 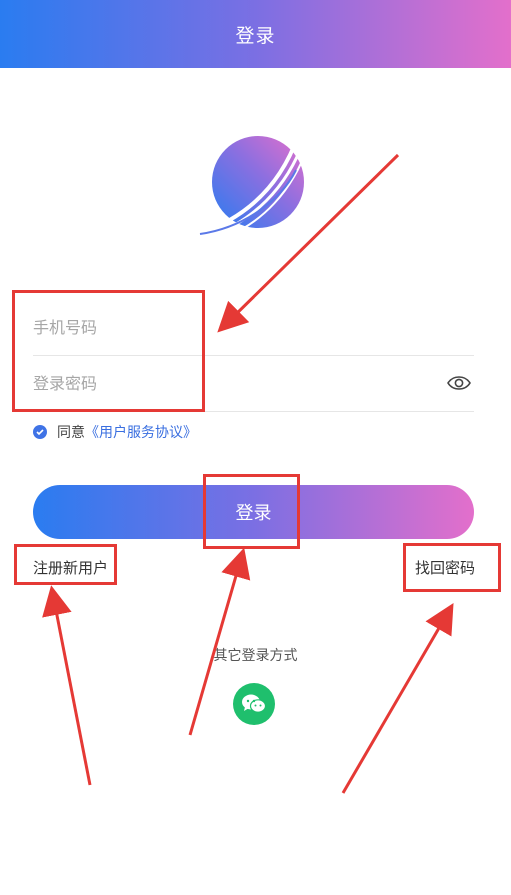 What do you see at coordinates (459, 383) in the screenshot?
I see `eye-icon` at bounding box center [459, 383].